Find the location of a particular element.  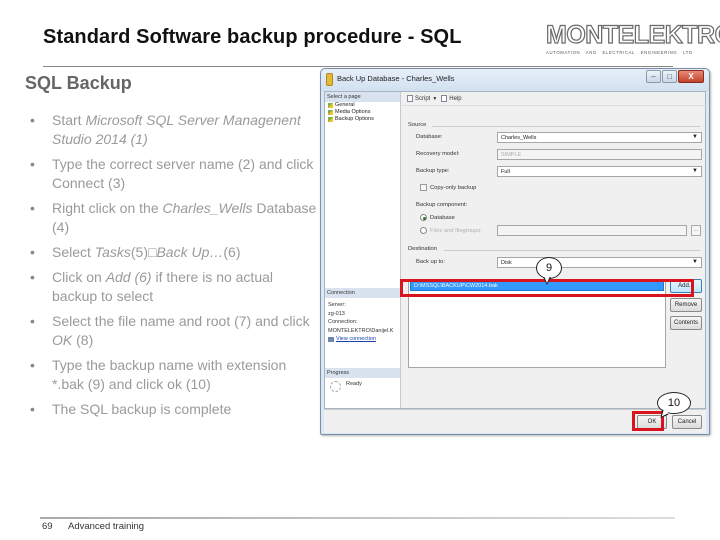

footer-label: Advanced training is located at coordinates (106, 526).